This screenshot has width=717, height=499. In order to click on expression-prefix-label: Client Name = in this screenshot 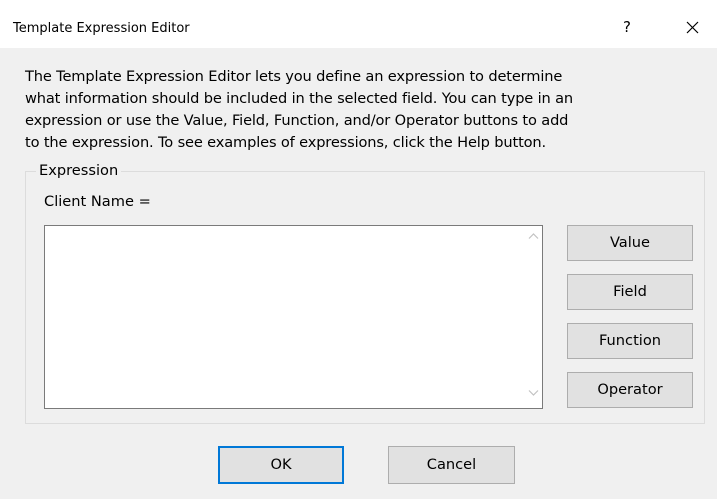, I will do `click(97, 201)`.